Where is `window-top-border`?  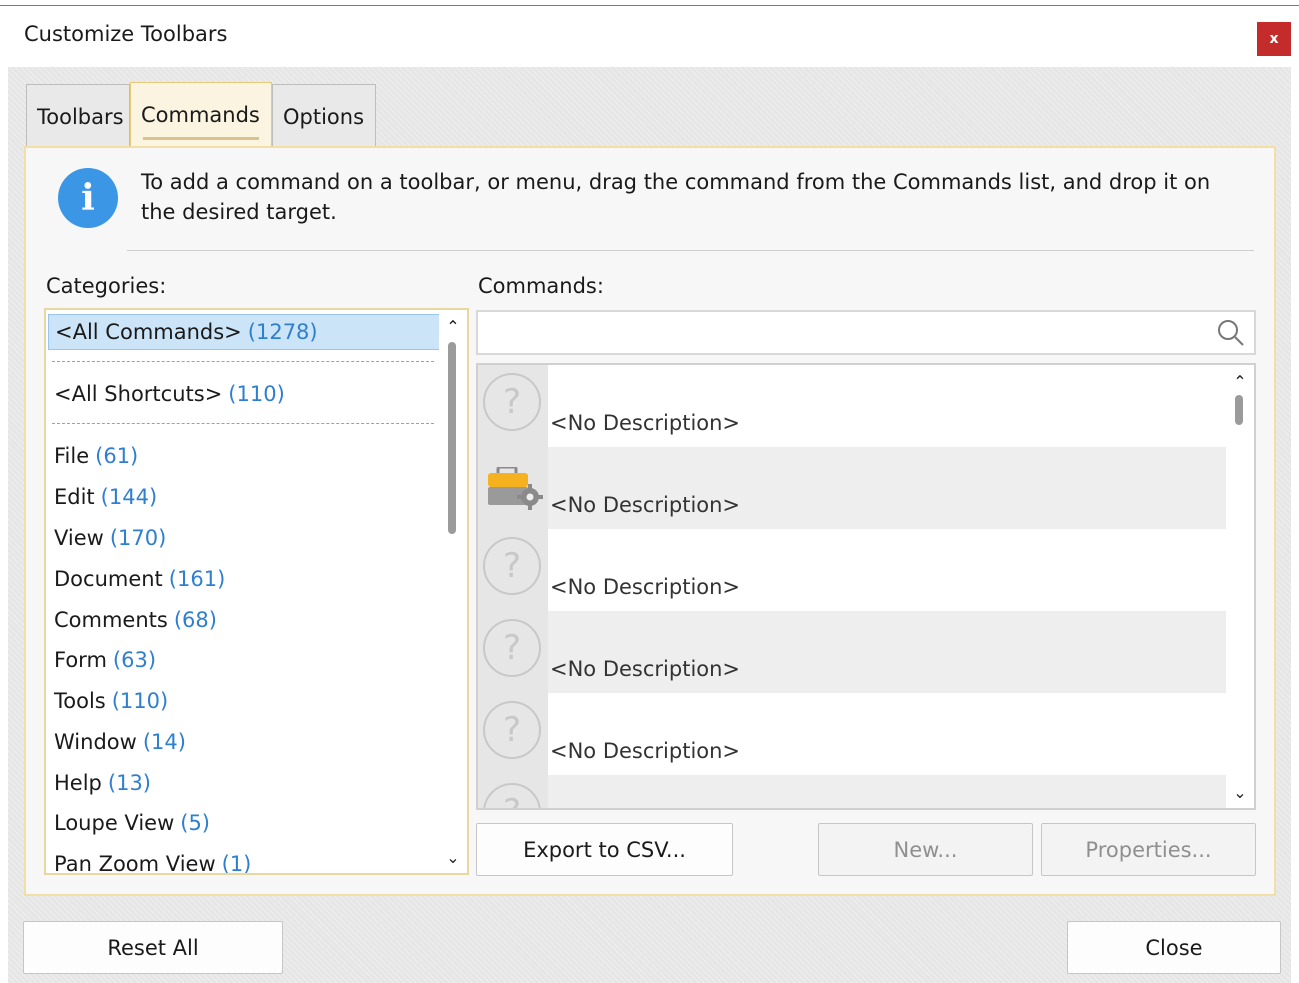 window-top-border is located at coordinates (649, 5).